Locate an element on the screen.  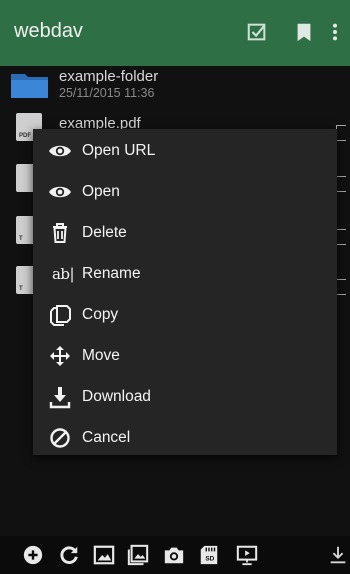
add-icon is located at coordinates (33, 555).